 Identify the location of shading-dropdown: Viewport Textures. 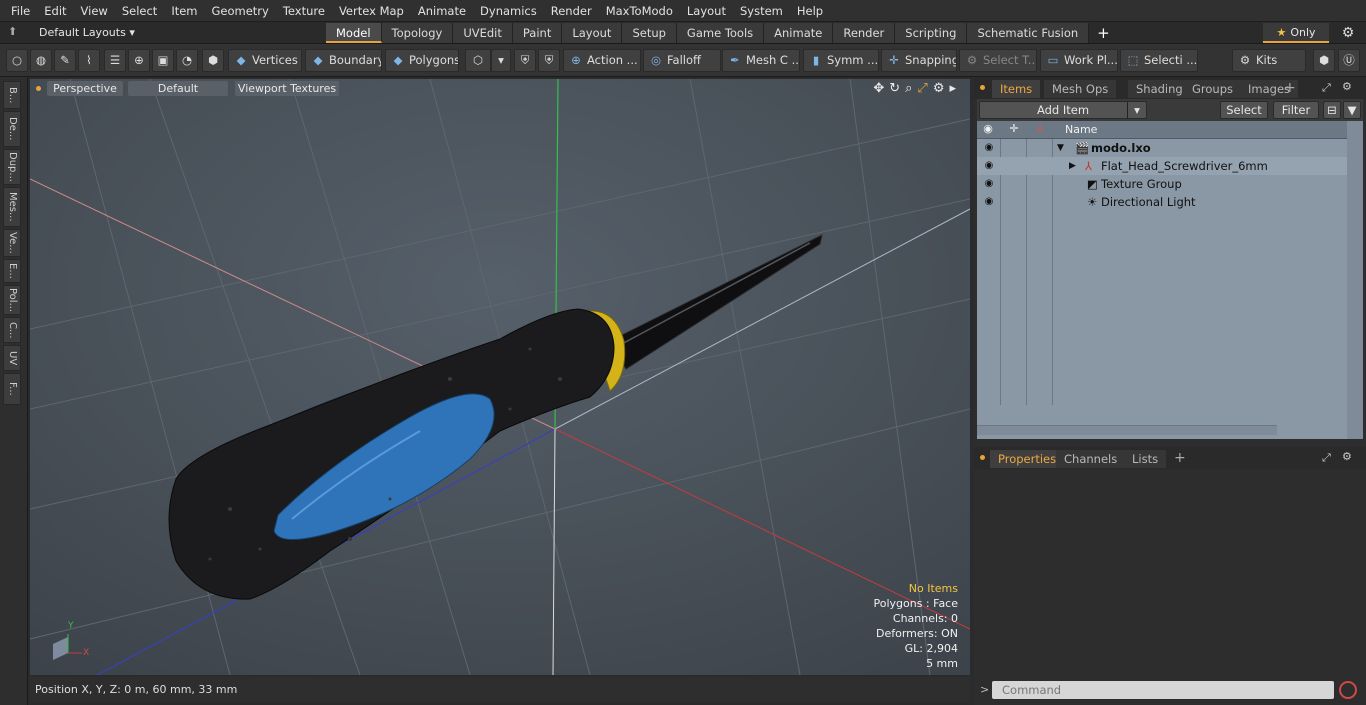
(287, 88).